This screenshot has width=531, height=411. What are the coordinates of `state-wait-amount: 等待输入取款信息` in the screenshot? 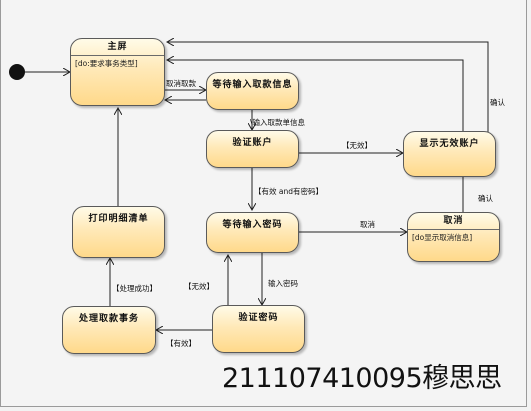 It's located at (252, 91).